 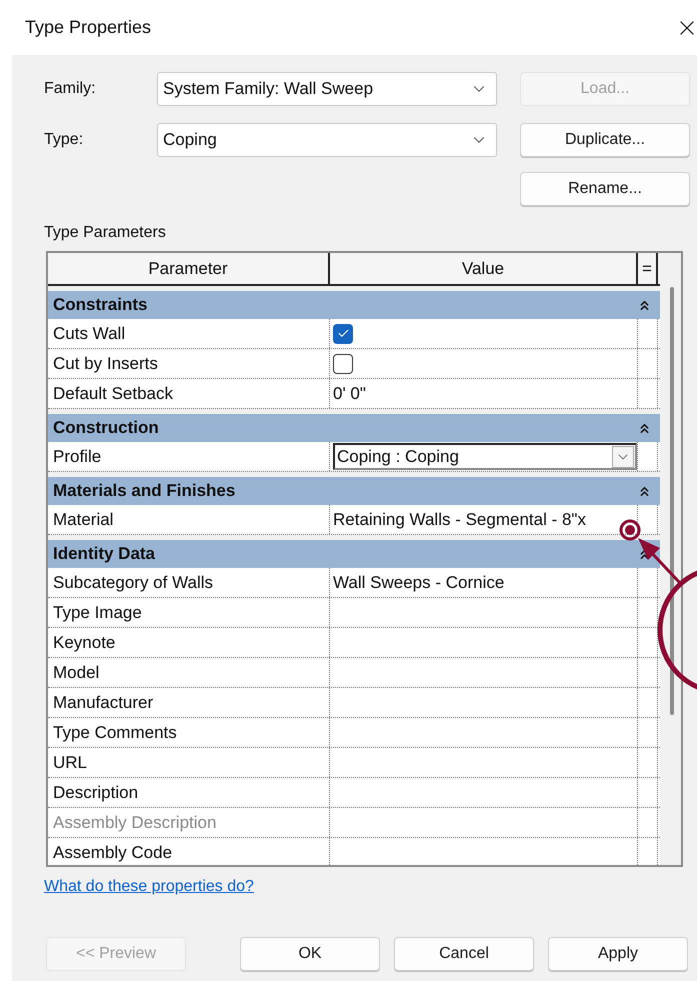 I want to click on column-header: =, so click(x=648, y=268).